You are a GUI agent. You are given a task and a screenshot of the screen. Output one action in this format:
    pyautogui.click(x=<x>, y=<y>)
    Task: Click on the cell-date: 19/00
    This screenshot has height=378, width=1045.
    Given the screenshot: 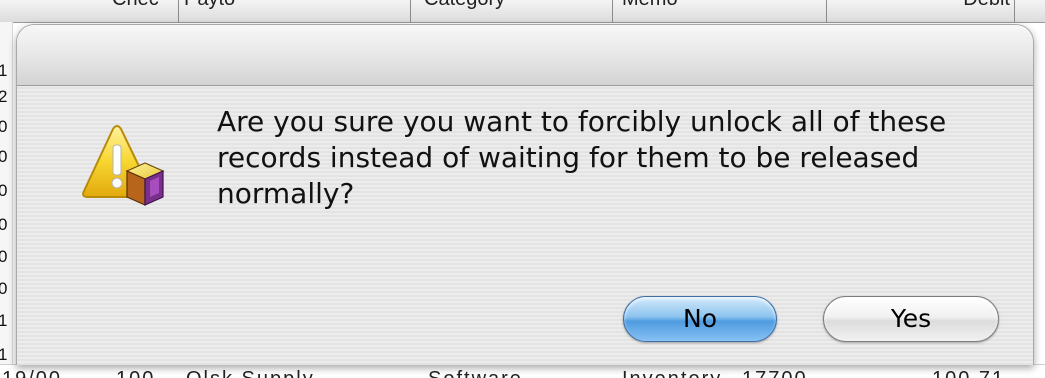 What is the action you would take?
    pyautogui.click(x=32, y=373)
    